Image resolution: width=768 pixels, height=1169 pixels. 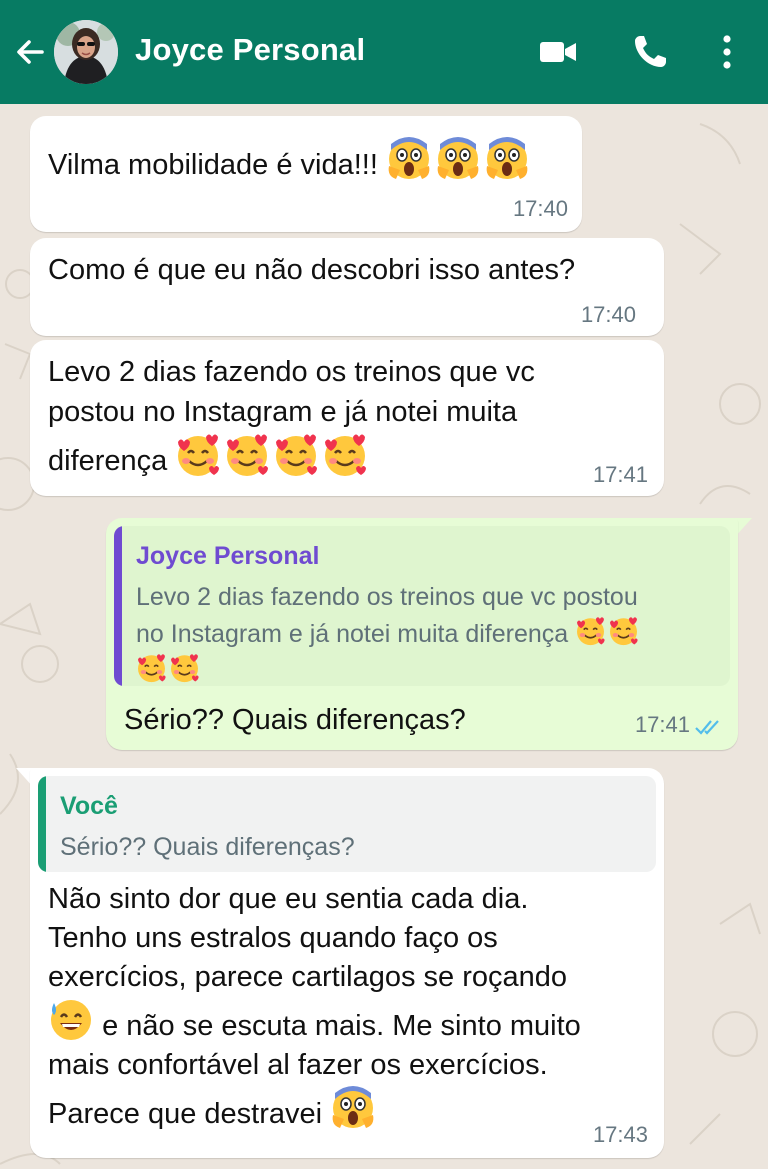 I want to click on quote-author: Joyce Personal, so click(x=228, y=556).